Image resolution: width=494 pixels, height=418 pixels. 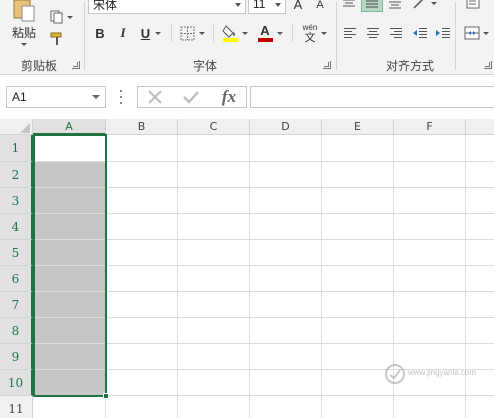 What do you see at coordinates (265, 39) in the screenshot?
I see `font-color-swatch` at bounding box center [265, 39].